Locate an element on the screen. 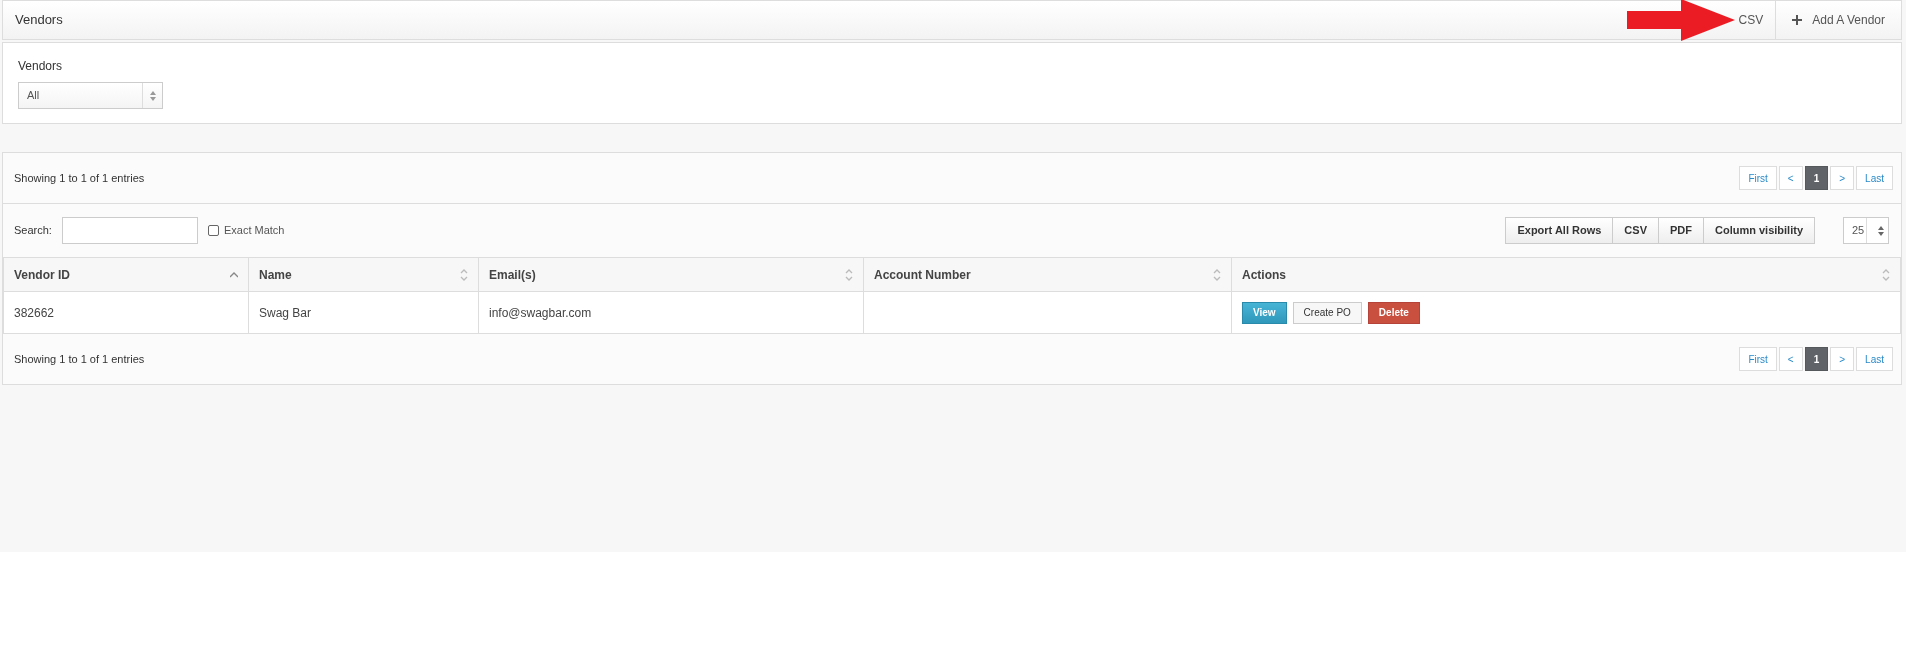 This screenshot has width=1906, height=648. exact-match-checkbox: Exact Match is located at coordinates (246, 230).